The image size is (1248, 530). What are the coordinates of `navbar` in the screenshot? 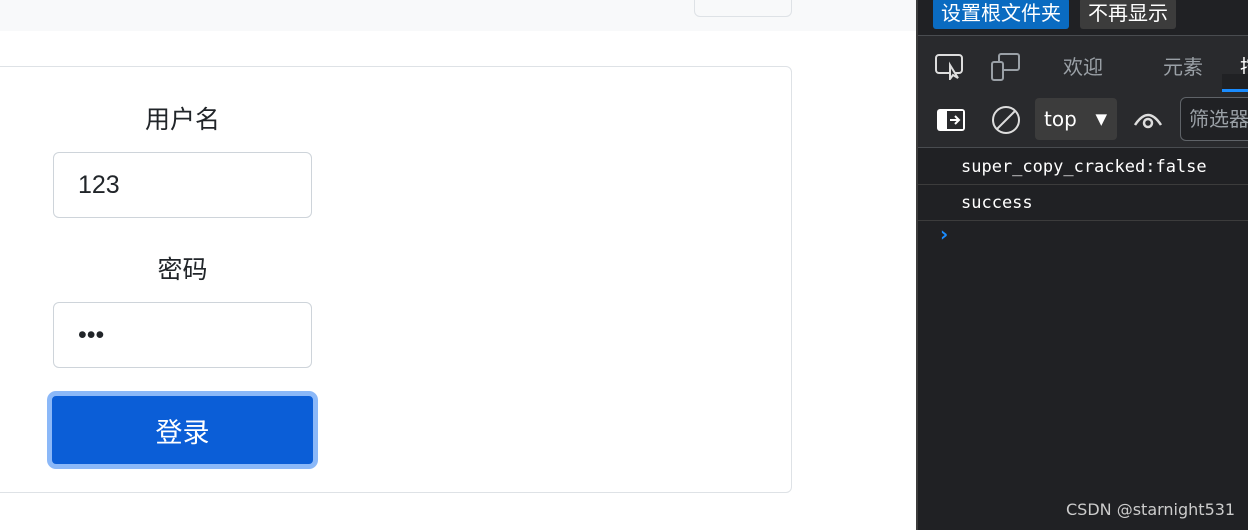 It's located at (458, 15).